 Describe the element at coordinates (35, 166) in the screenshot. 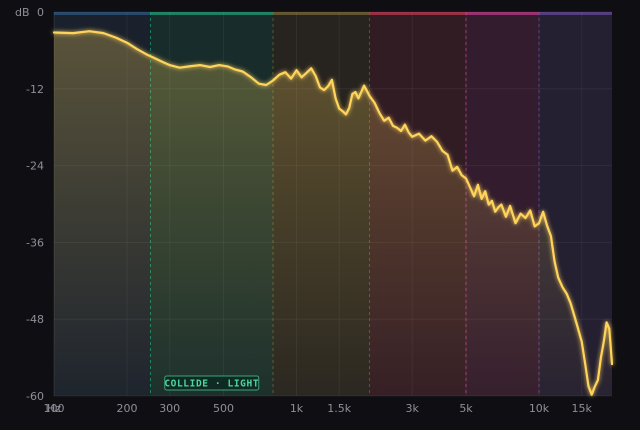

I see `y-tick-label: -24` at that location.